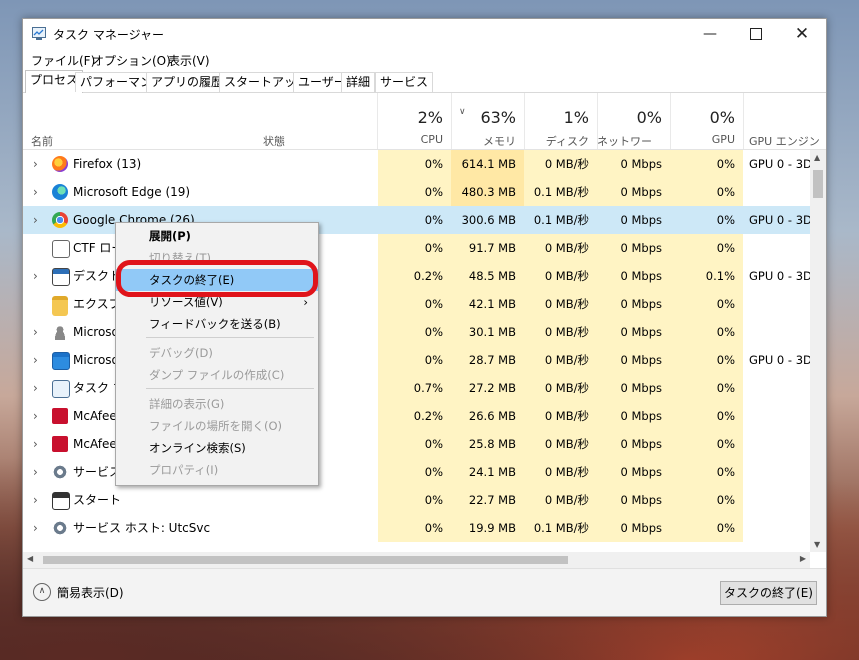 The width and height of the screenshot is (859, 660). Describe the element at coordinates (487, 276) in the screenshot. I see `memory-value: 48.5 MB` at that location.